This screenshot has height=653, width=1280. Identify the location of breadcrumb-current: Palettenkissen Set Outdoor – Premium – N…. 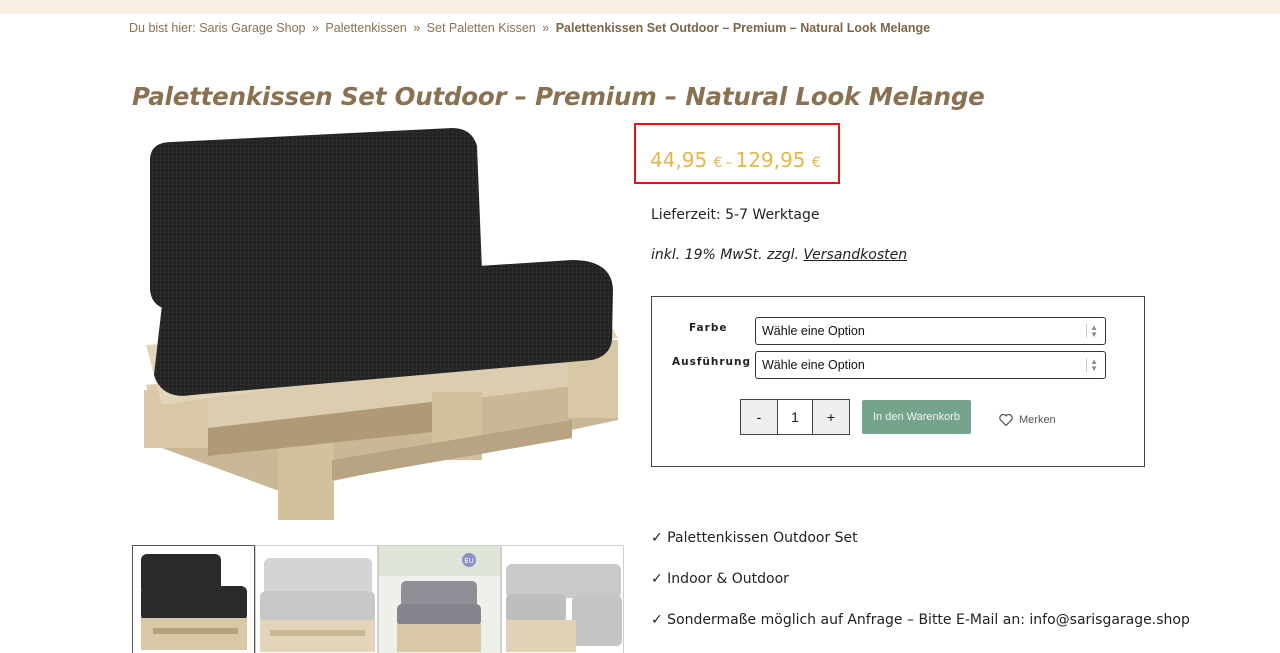
(743, 28).